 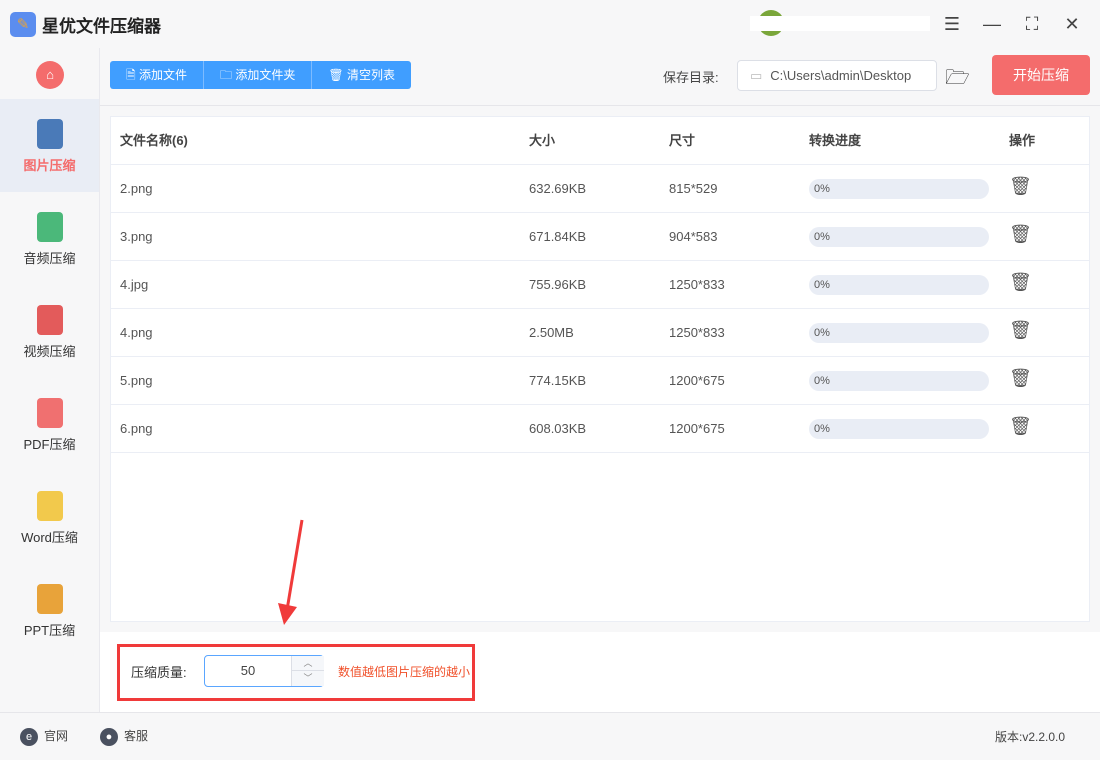 I want to click on sidebar-item-pdf: PDF压缩, so click(x=49, y=424).